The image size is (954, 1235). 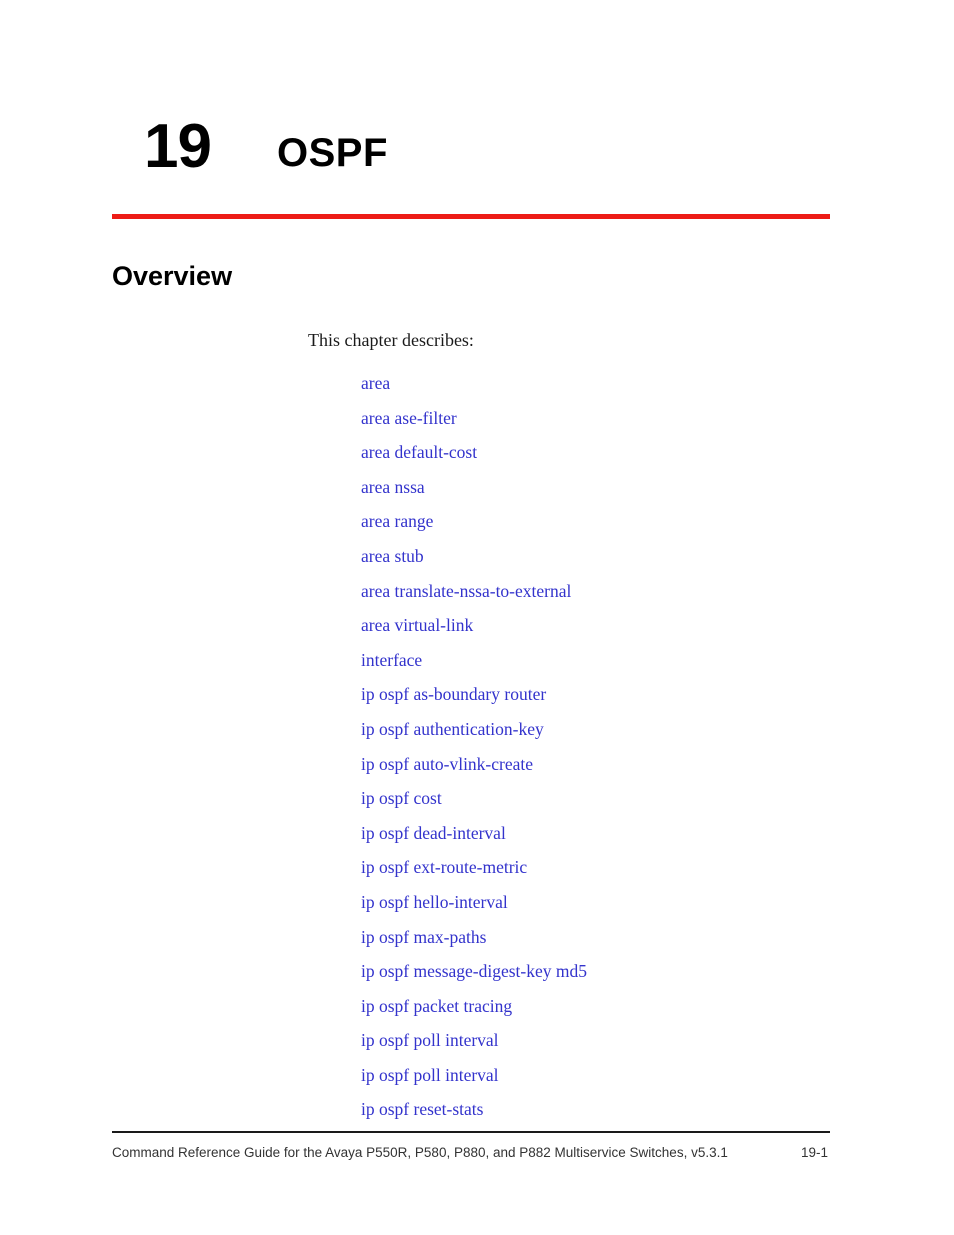 I want to click on xref-link: ip ospf reset-stats, so click(x=591, y=1115).